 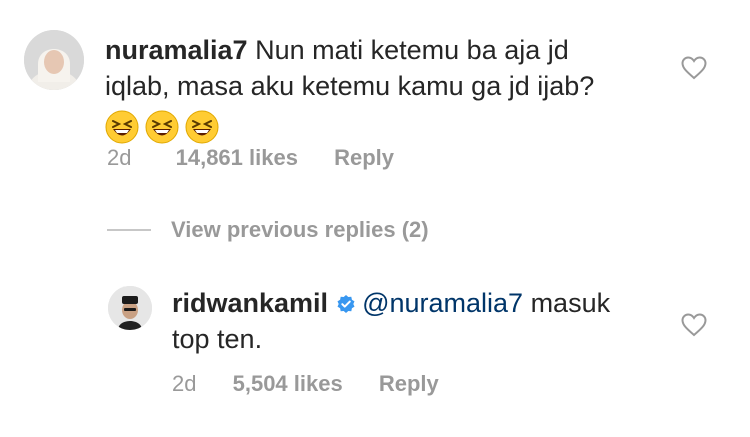 I want to click on avatar-nuramalia7, so click(x=54, y=60).